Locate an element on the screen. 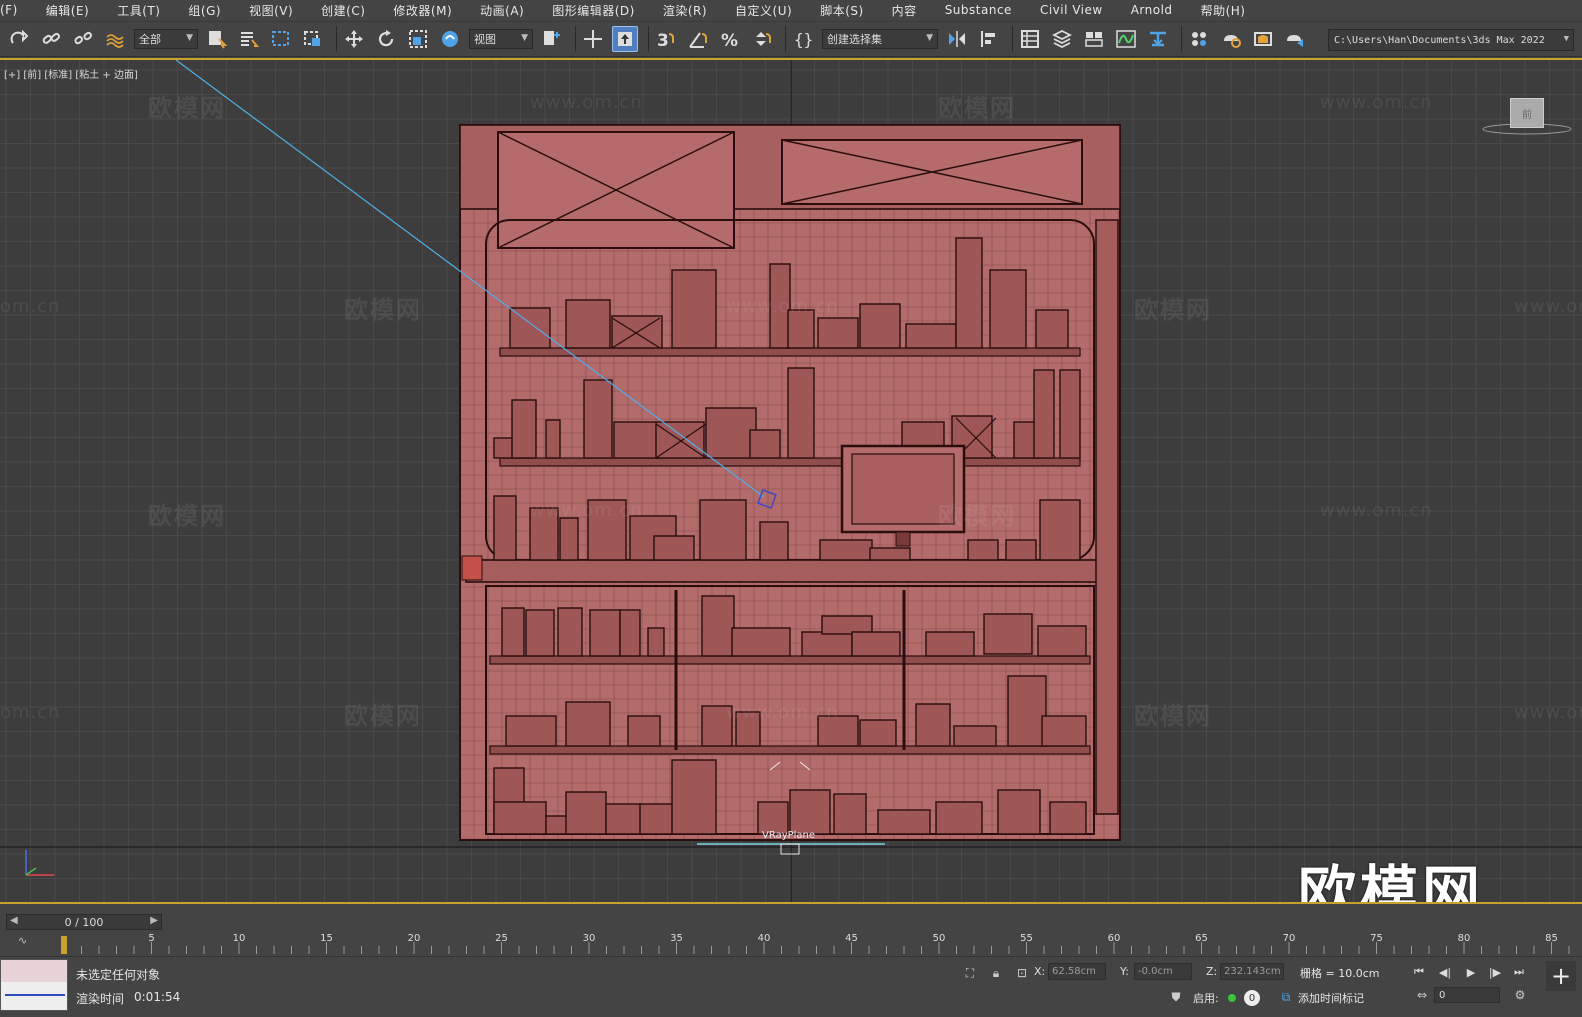  go-to-start-icon: ⏮ is located at coordinates (1419, 972).